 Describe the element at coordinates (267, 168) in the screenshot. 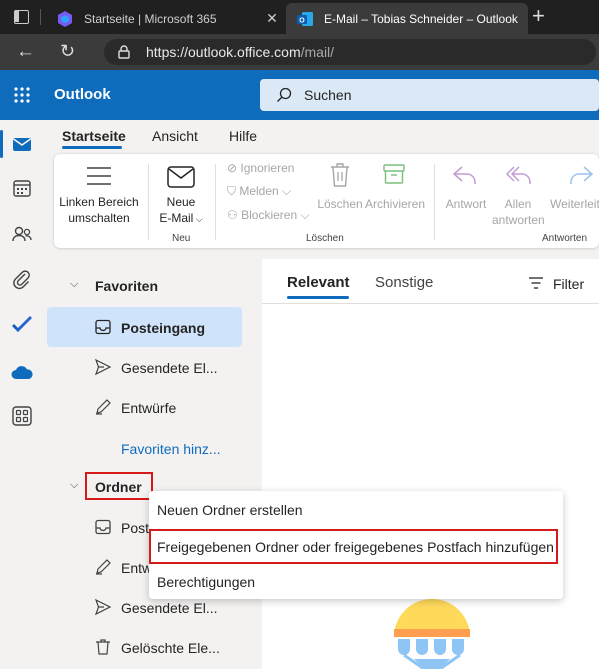

I see `ignore-label: Ignorieren` at that location.